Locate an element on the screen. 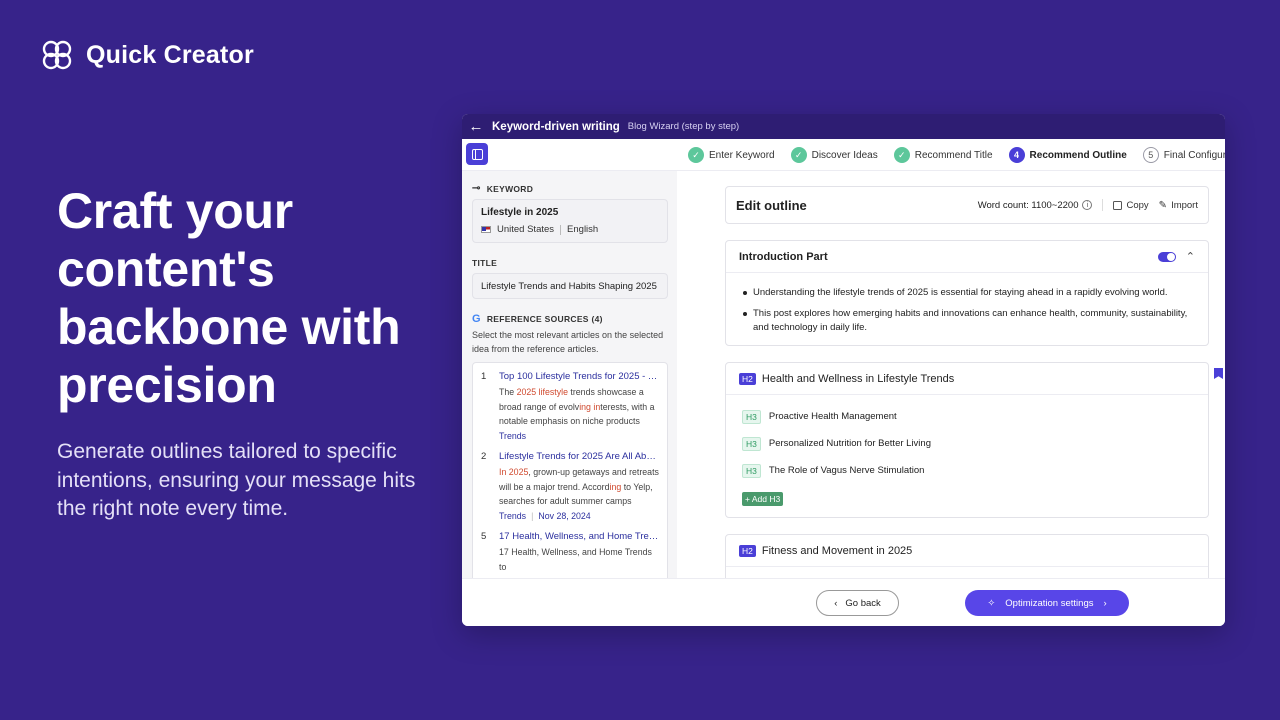 The height and width of the screenshot is (720, 1280). h2-title: Health and Wellness in Lifestyle Trends is located at coordinates (858, 379).